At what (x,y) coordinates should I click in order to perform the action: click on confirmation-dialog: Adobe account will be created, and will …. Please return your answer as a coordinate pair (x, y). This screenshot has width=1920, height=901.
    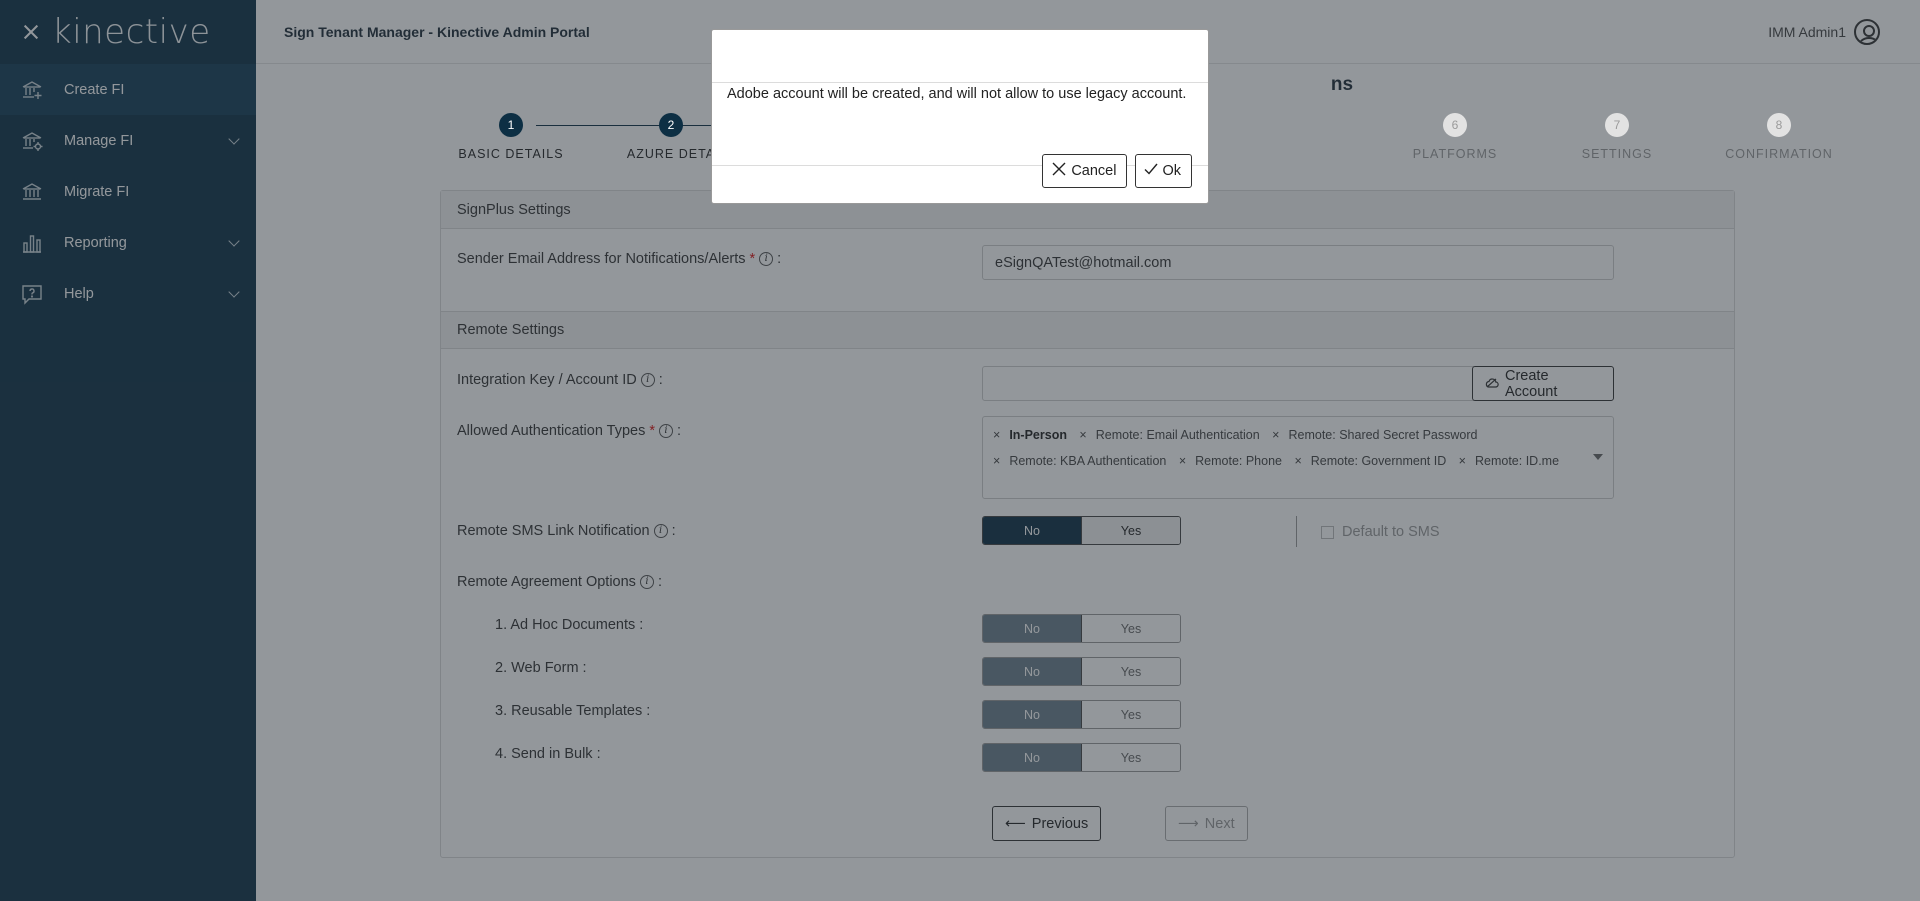
    Looking at the image, I should click on (960, 116).